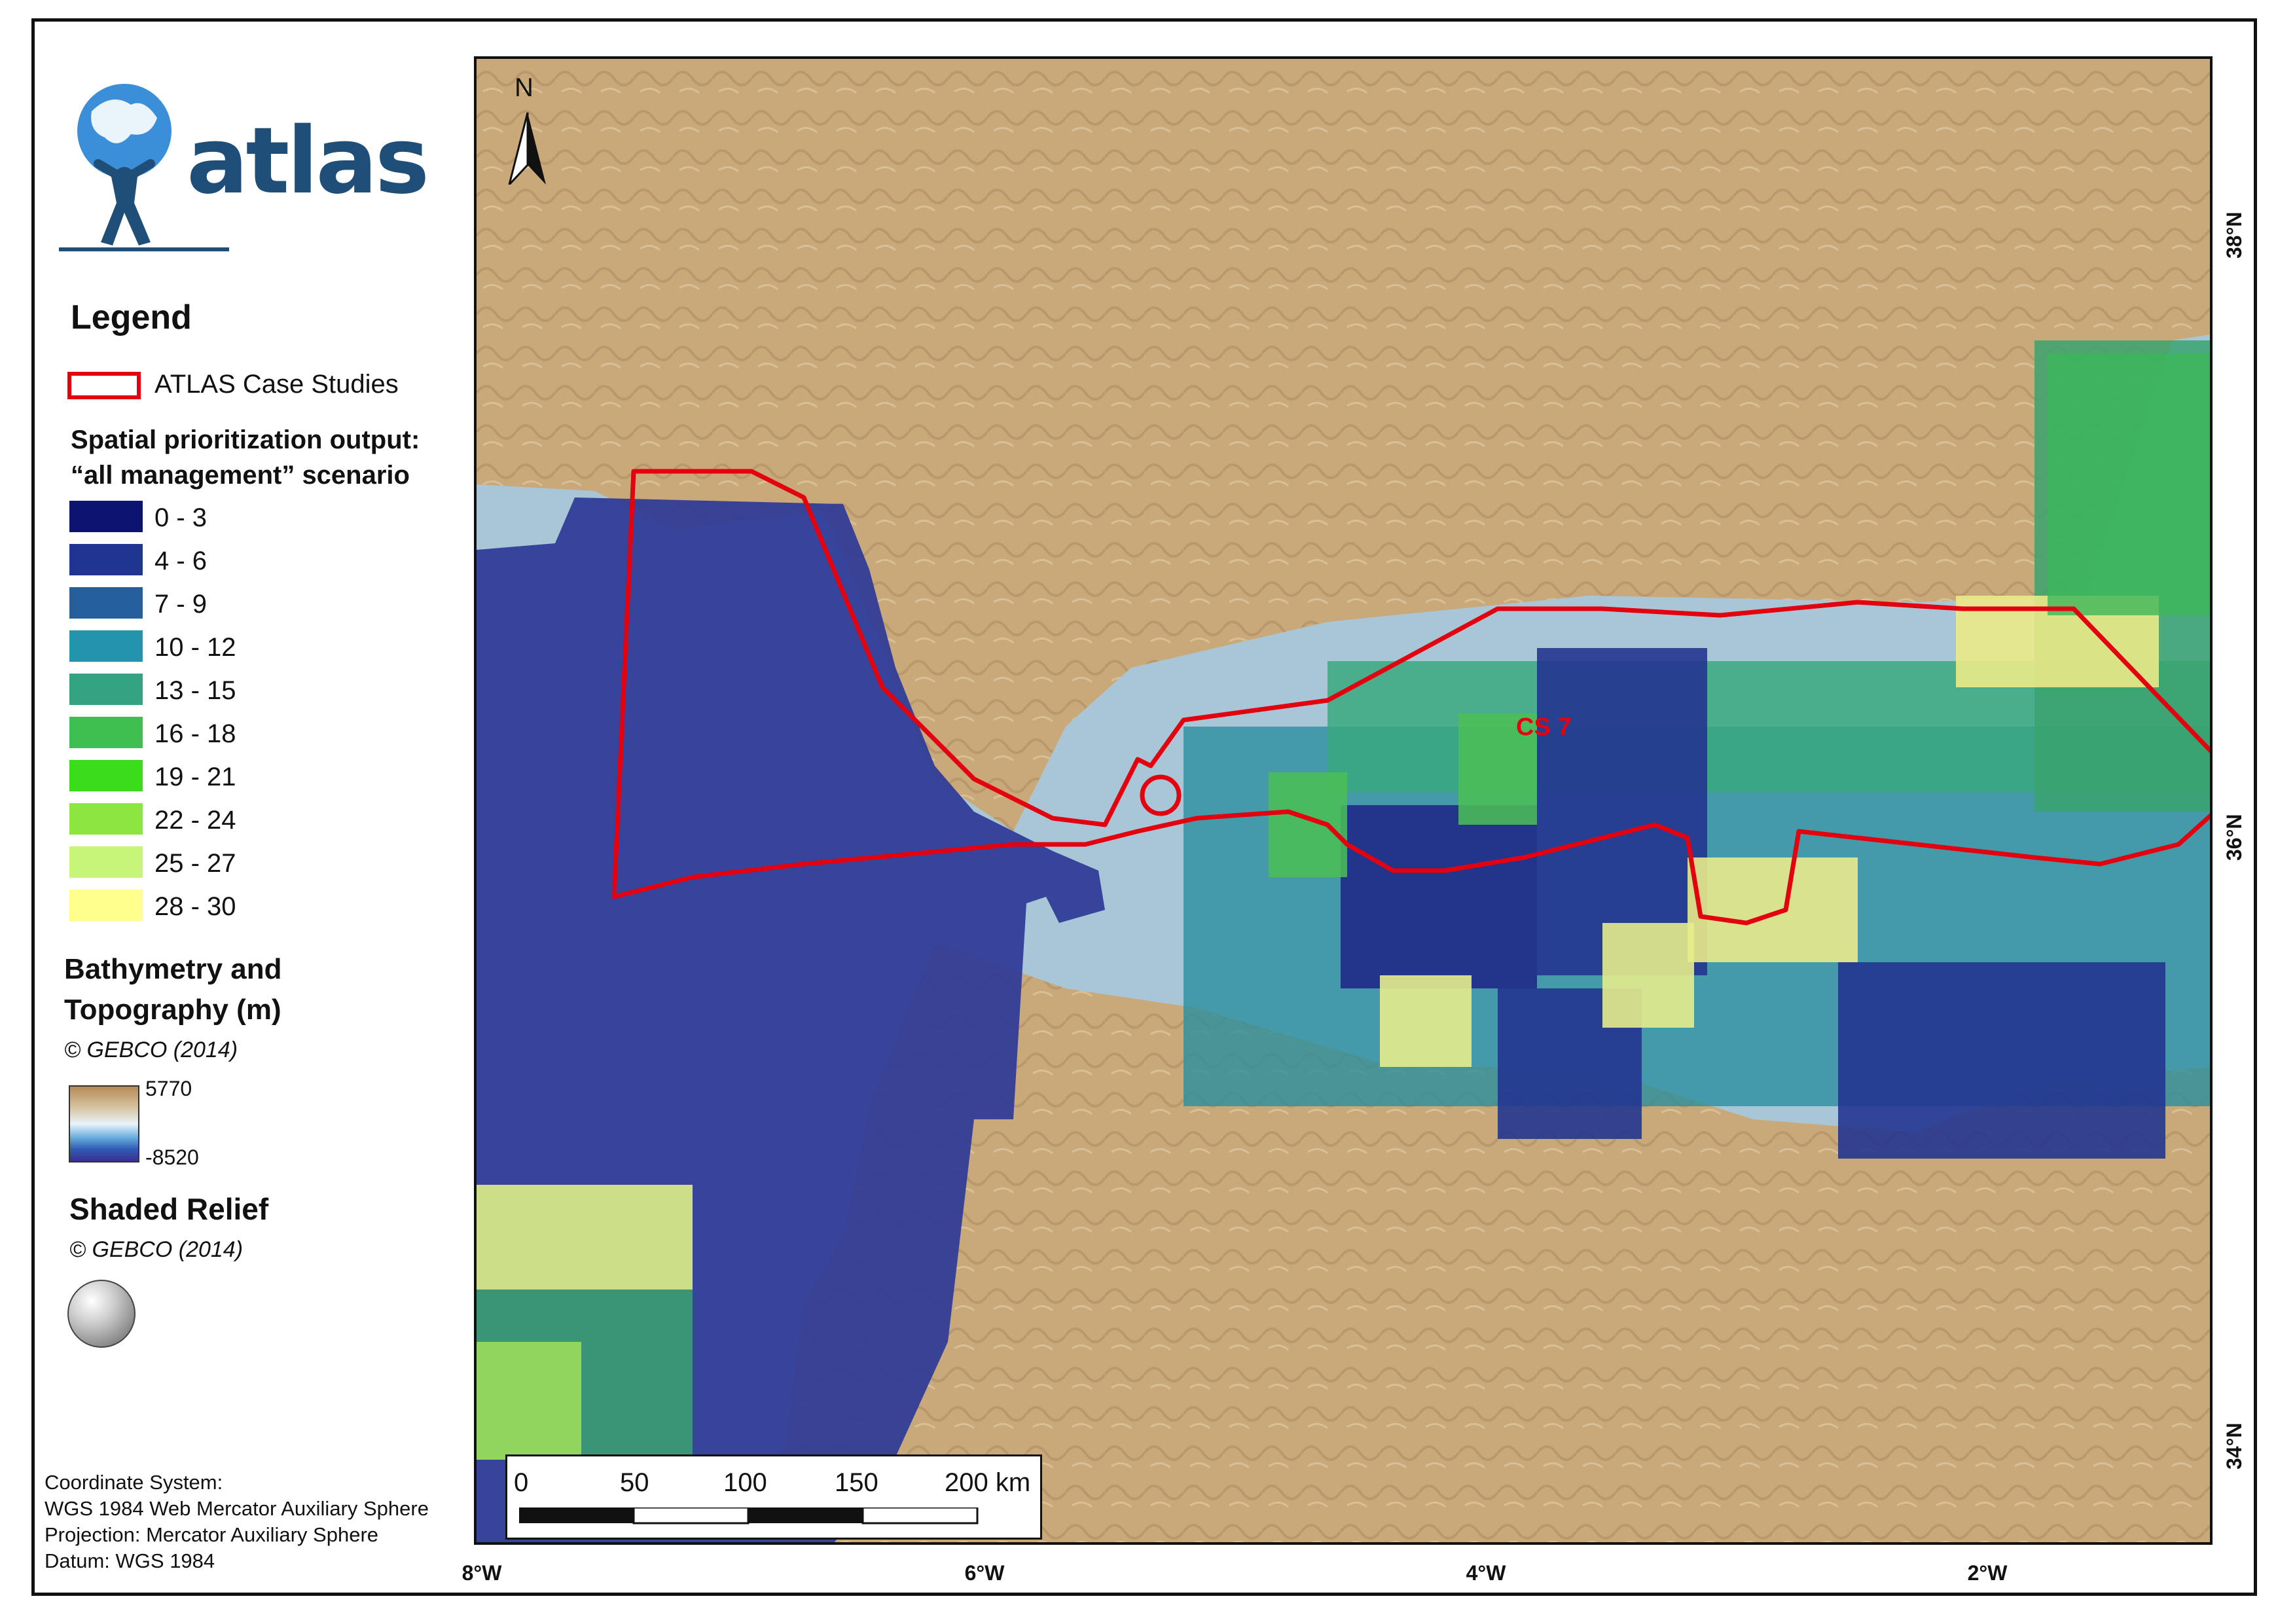 This screenshot has width=2295, height=1624. Describe the element at coordinates (2234, 837) in the screenshot. I see `y-tick-36n: 36°N` at that location.